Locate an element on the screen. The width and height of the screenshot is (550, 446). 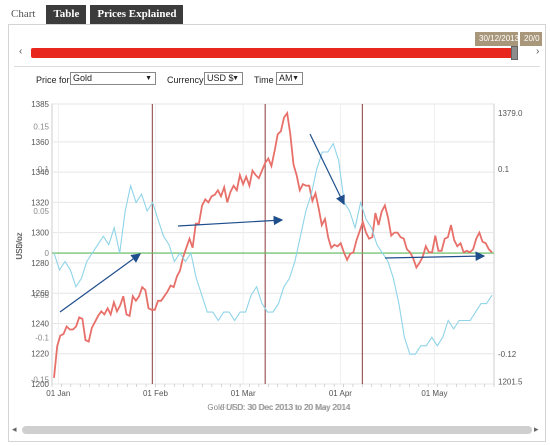
x-tick-label: 01 May is located at coordinates (434, 393).